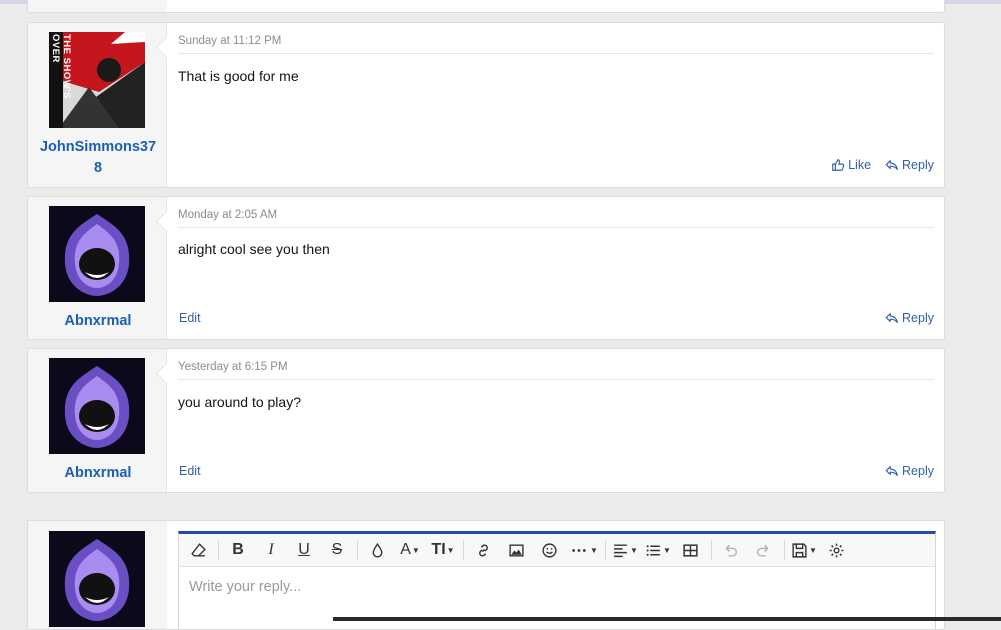 Image resolution: width=1001 pixels, height=630 pixels. I want to click on strikethrough-icon: S, so click(337, 550).